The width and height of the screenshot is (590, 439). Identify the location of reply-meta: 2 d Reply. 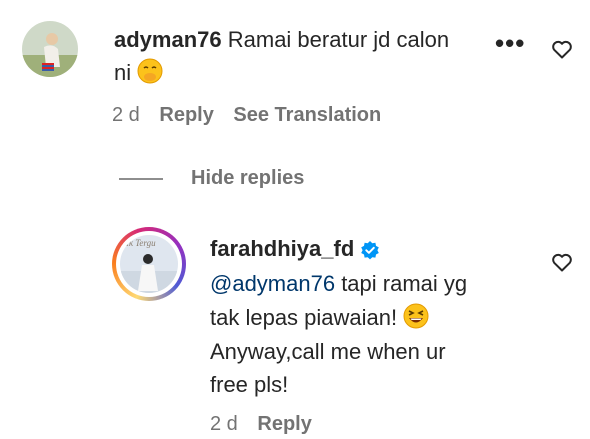
(261, 424).